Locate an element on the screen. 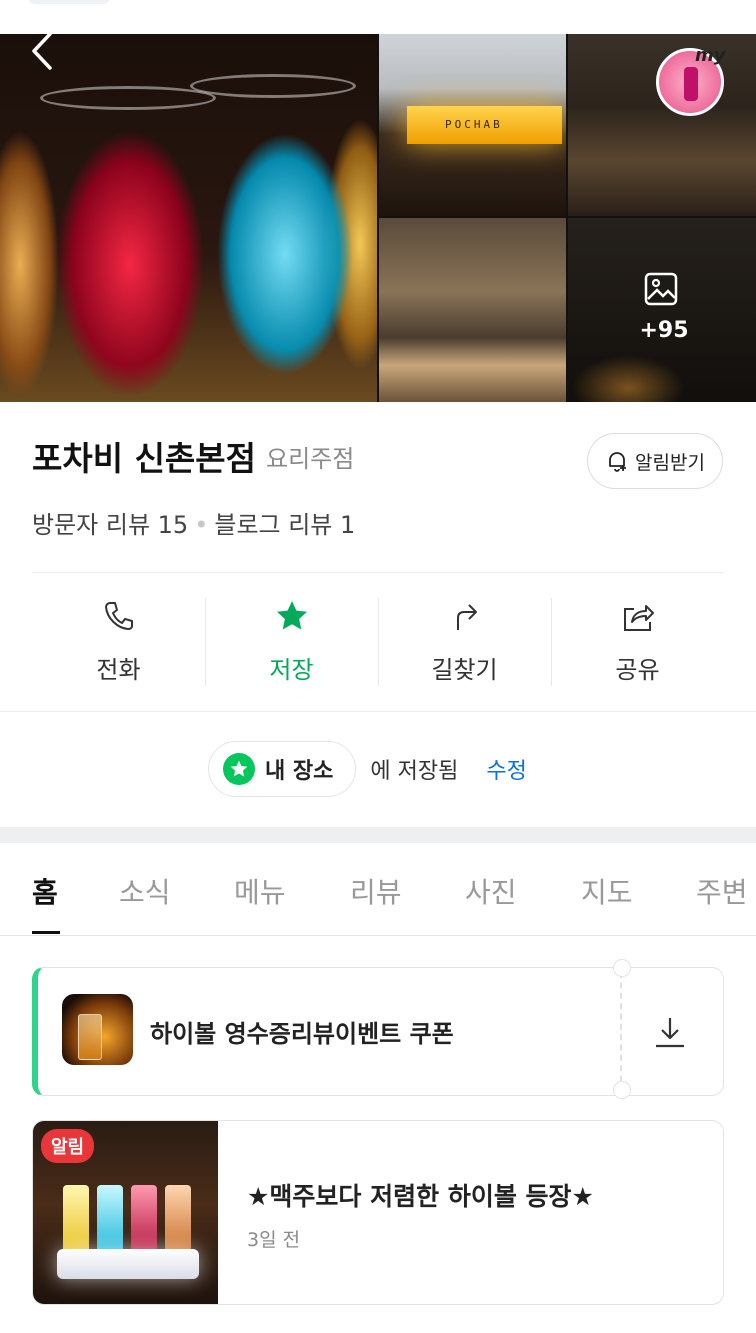 The image size is (756, 1333). share-icon is located at coordinates (638, 618).